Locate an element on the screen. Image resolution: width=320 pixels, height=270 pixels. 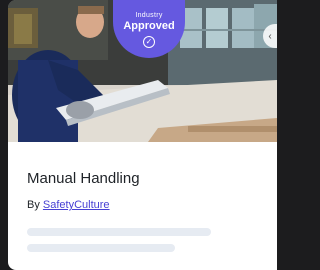
check-circle-icon: ✓ is located at coordinates (149, 42).